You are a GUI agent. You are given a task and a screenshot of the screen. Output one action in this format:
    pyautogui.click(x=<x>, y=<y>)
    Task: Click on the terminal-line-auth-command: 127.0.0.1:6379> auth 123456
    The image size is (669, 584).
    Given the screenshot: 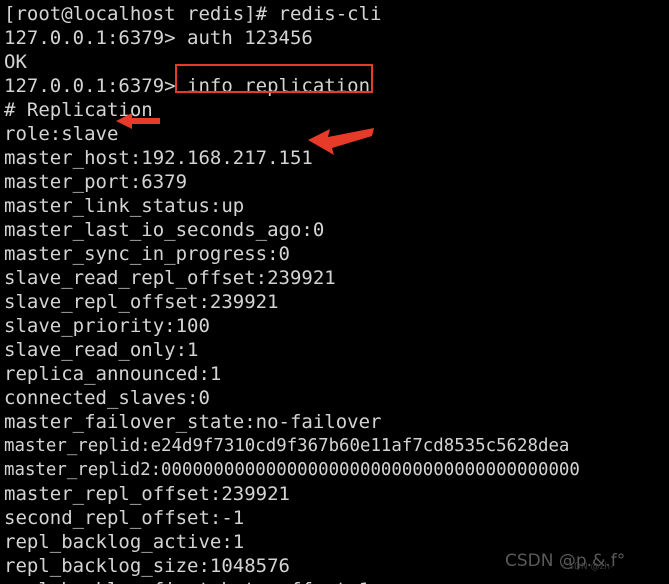 What is the action you would take?
    pyautogui.click(x=158, y=38)
    